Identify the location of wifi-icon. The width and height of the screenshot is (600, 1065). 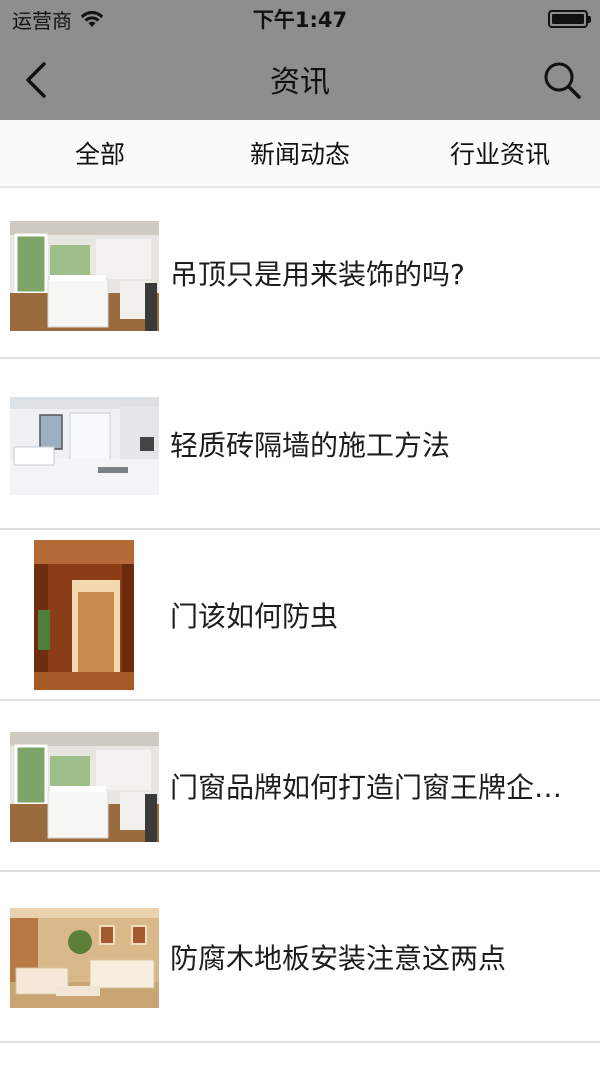
(92, 19).